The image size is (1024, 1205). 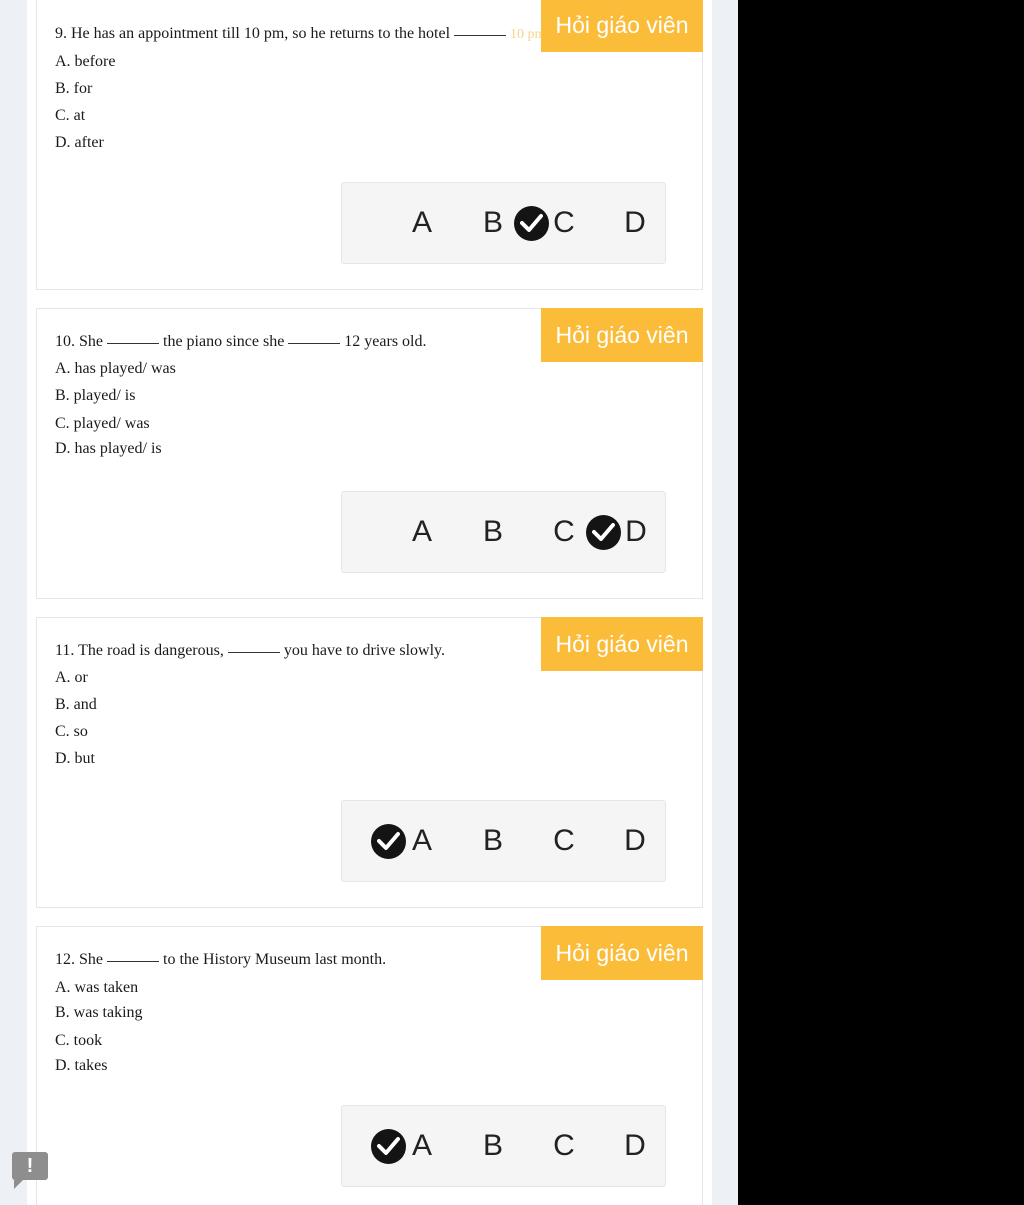 What do you see at coordinates (79, 959) in the screenshot?
I see `question-text-part: 12. She` at bounding box center [79, 959].